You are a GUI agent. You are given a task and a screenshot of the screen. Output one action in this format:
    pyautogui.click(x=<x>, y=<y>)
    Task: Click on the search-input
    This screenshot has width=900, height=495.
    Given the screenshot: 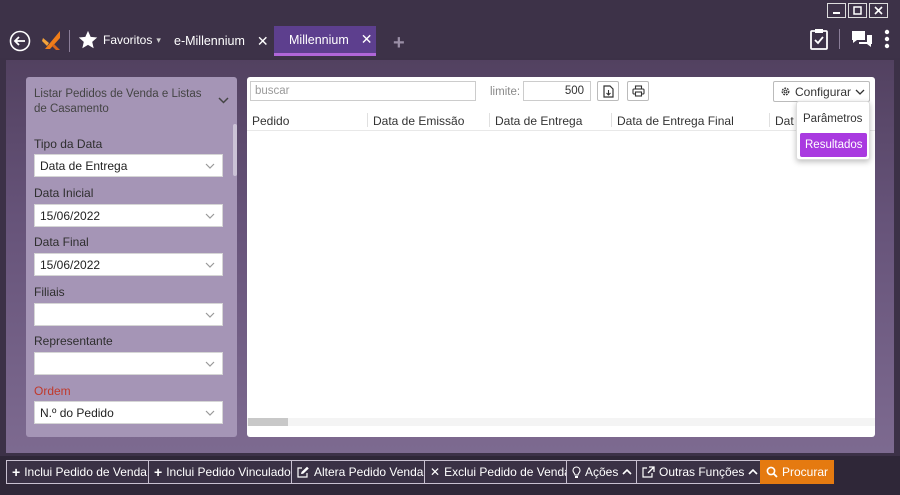 What is the action you would take?
    pyautogui.click(x=363, y=91)
    